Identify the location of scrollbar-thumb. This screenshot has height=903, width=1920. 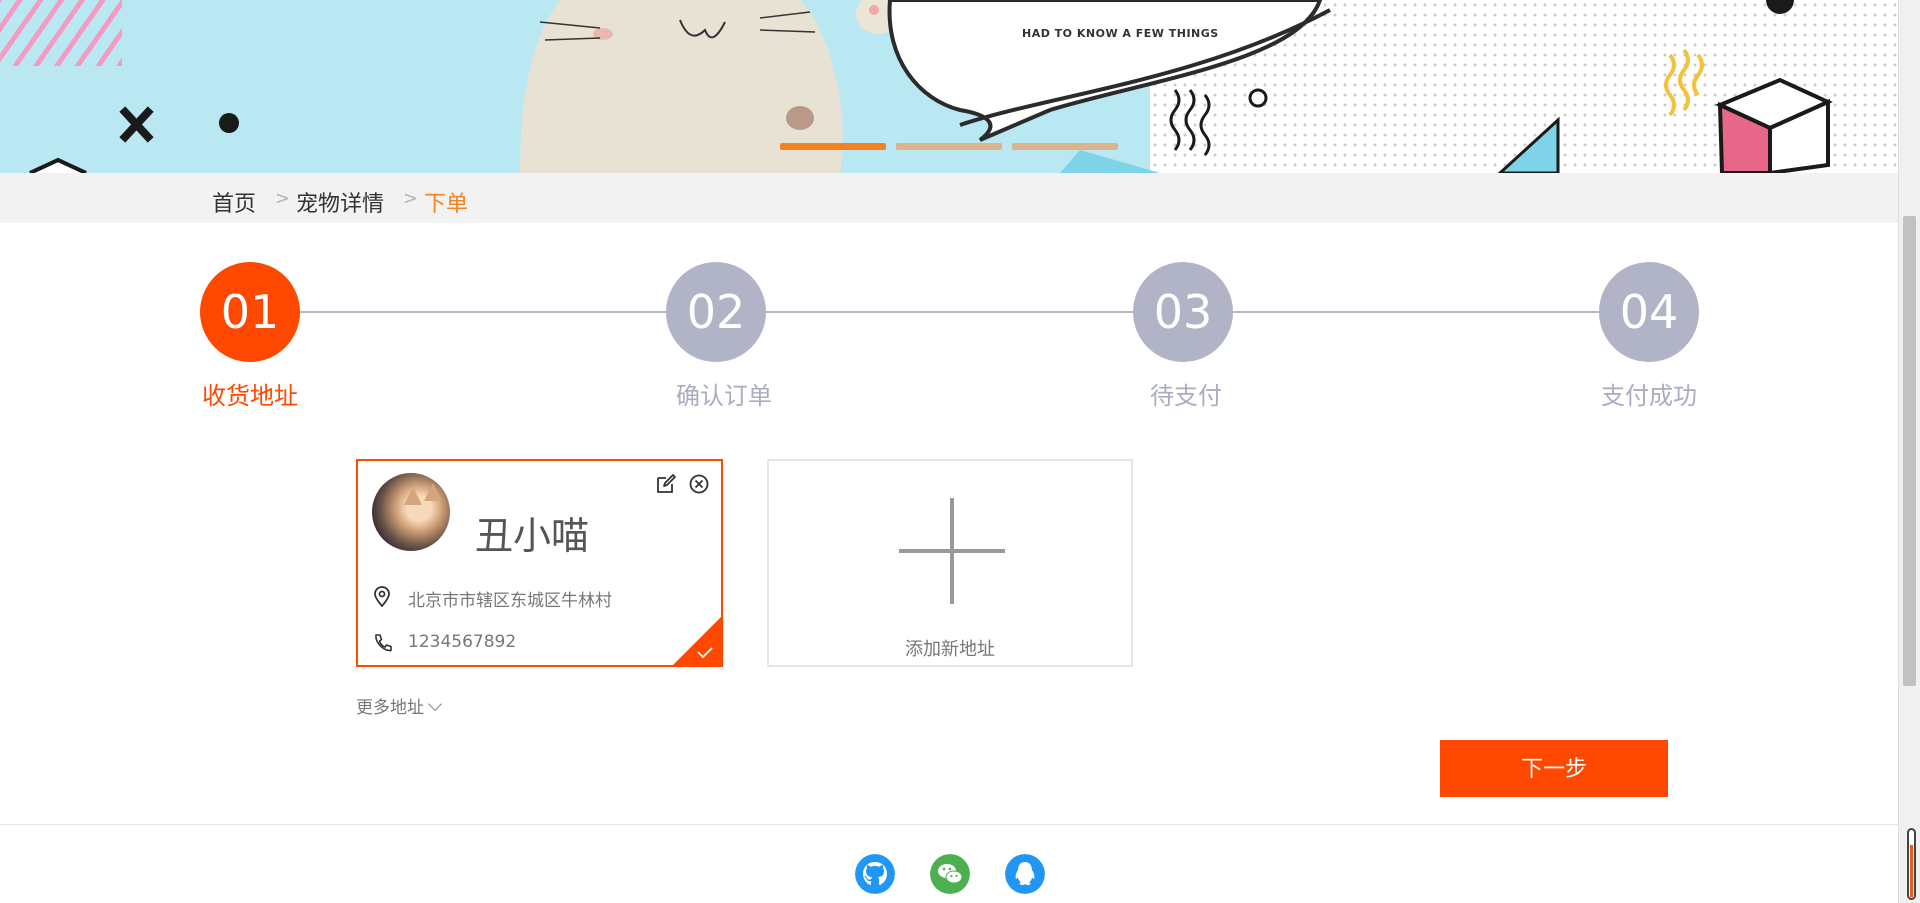
(1909, 451).